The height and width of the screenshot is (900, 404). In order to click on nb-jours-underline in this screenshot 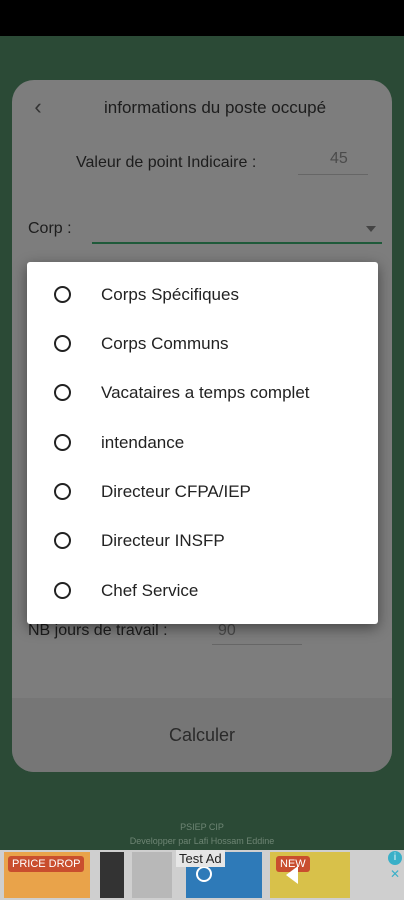, I will do `click(257, 644)`.